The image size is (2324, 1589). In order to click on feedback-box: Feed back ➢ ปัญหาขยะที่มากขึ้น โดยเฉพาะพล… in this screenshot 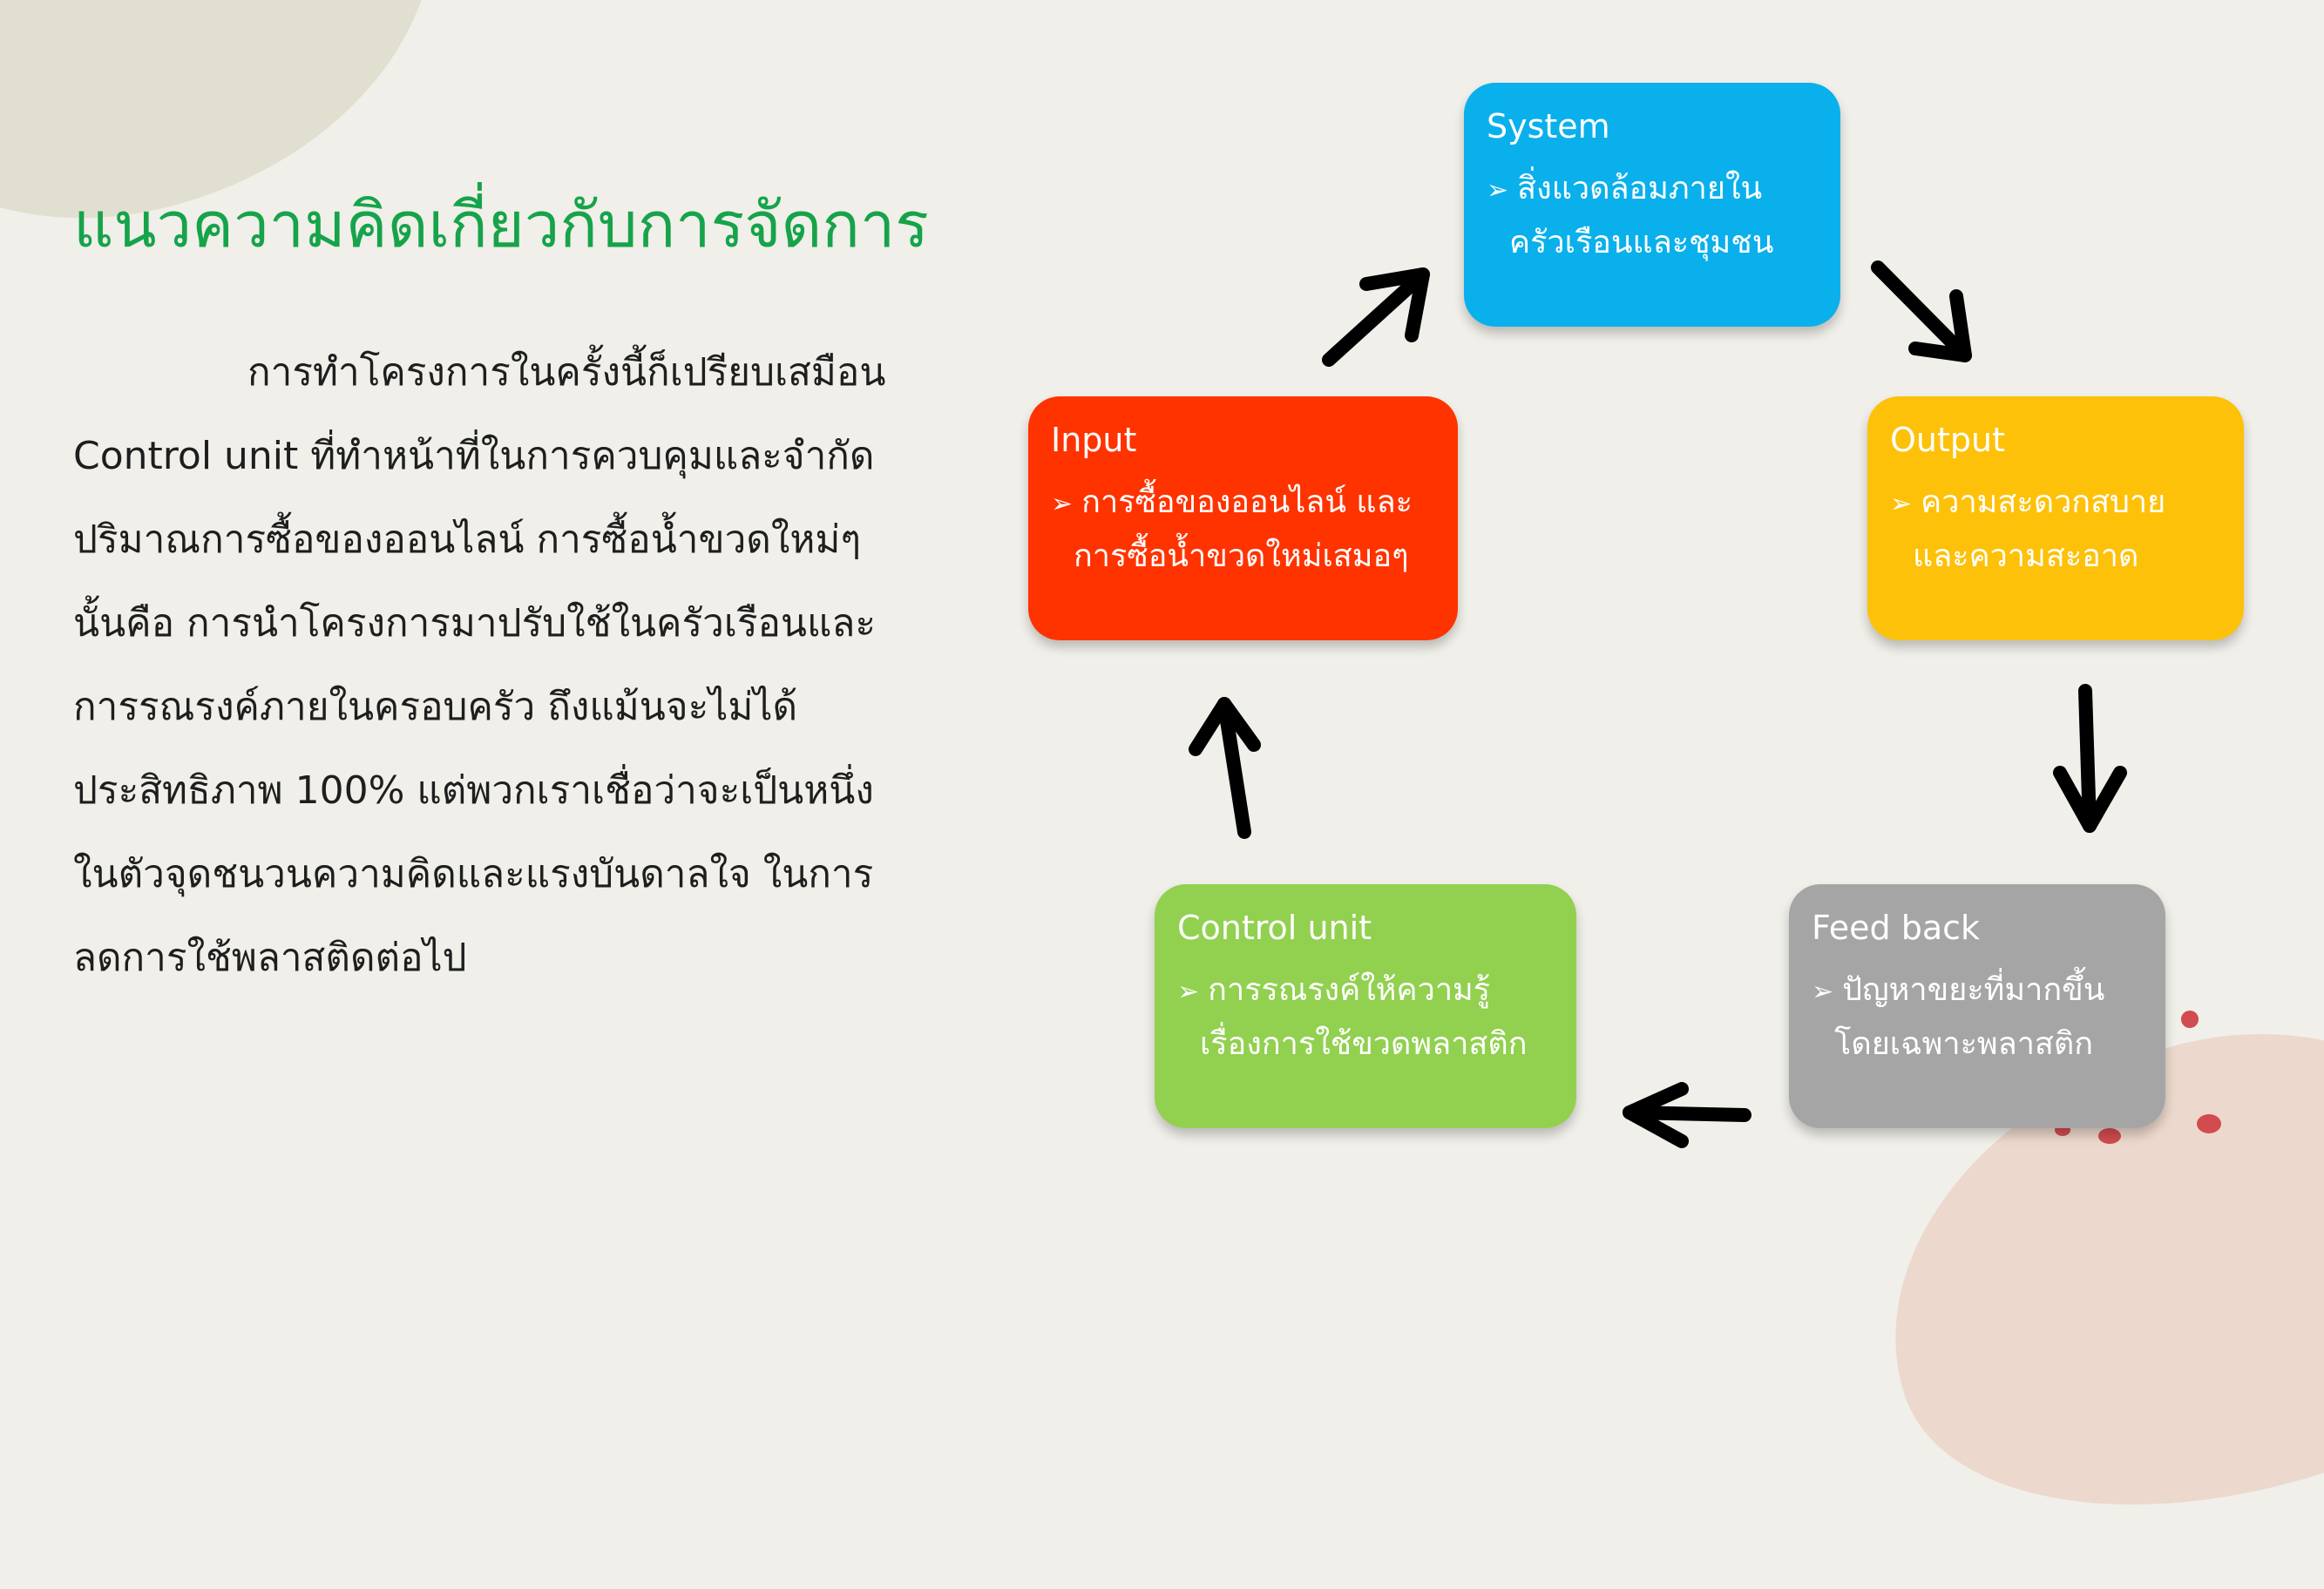, I will do `click(1977, 1006)`.